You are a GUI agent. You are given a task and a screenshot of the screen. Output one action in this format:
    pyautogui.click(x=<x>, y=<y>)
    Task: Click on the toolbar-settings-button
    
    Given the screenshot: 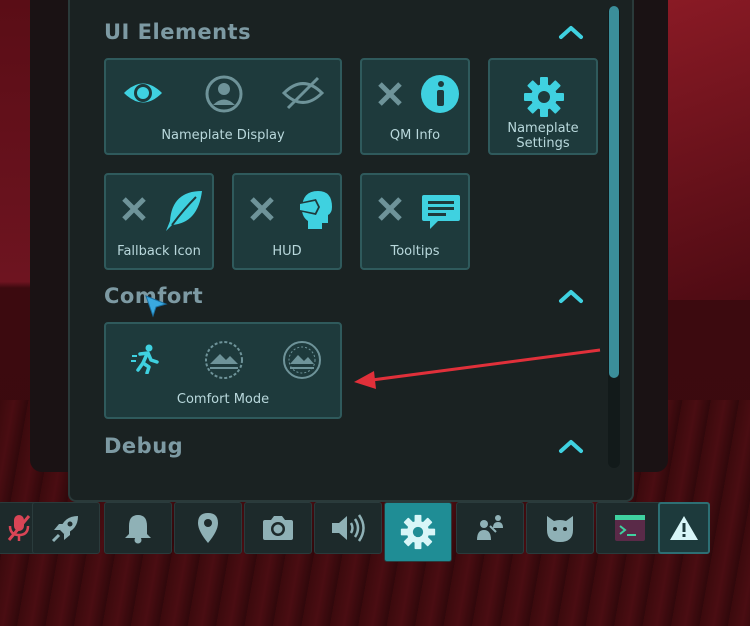 What is the action you would take?
    pyautogui.click(x=418, y=532)
    